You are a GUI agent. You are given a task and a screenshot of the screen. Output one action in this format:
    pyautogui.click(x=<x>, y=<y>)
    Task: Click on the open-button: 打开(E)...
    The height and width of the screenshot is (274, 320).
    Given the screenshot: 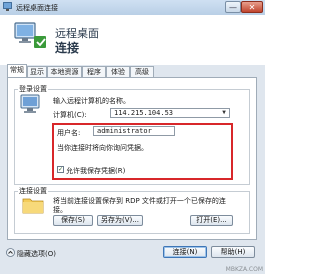 What is the action you would take?
    pyautogui.click(x=211, y=220)
    